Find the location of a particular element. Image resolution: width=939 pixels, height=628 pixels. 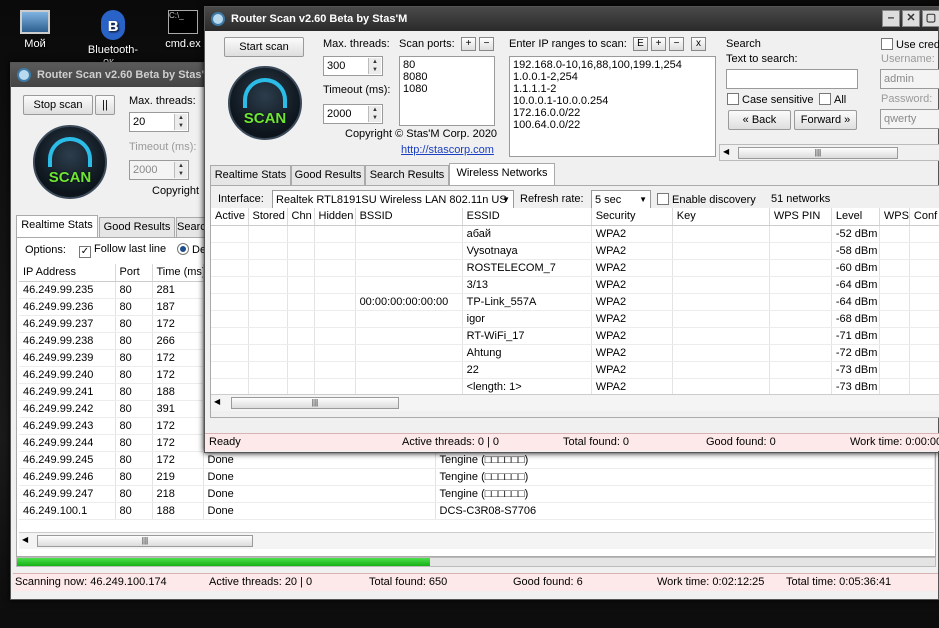

enable-discovery-checkbox: Enable discovery is located at coordinates (706, 199).